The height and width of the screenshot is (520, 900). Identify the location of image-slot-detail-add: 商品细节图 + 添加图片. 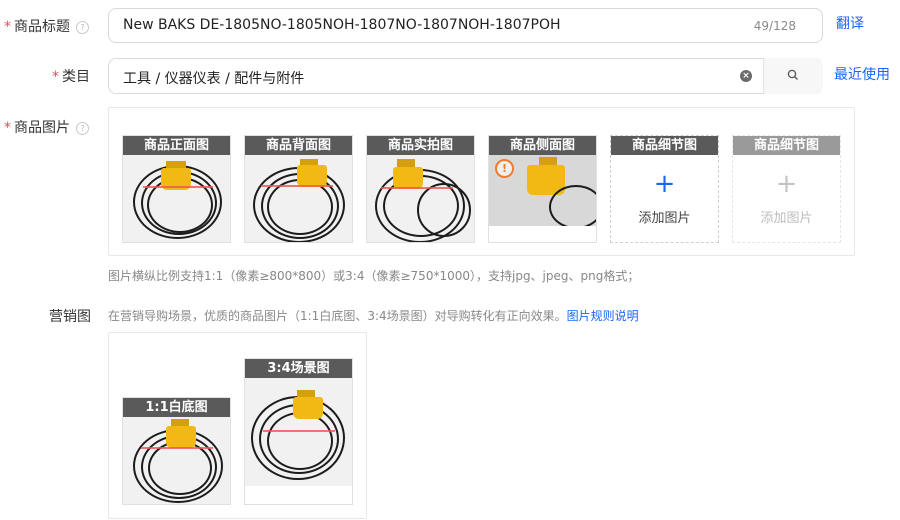
(664, 189).